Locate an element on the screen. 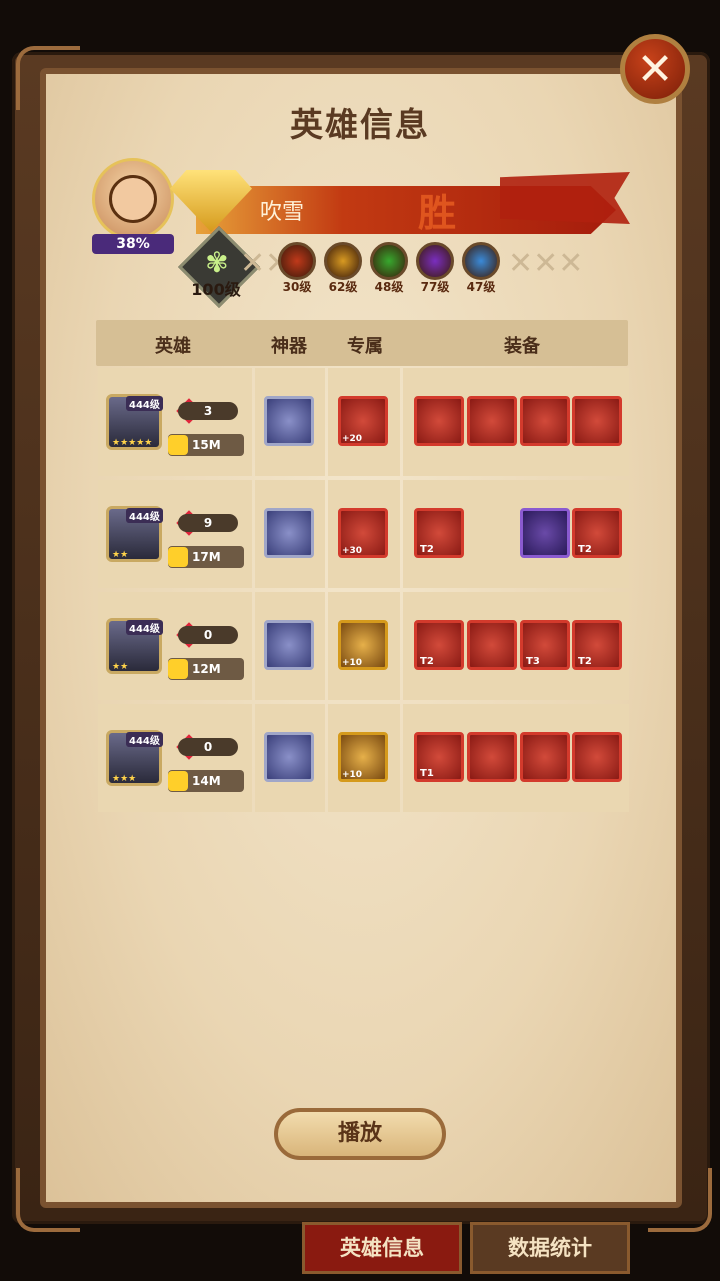  header-hero: 英雄 is located at coordinates (173, 346).